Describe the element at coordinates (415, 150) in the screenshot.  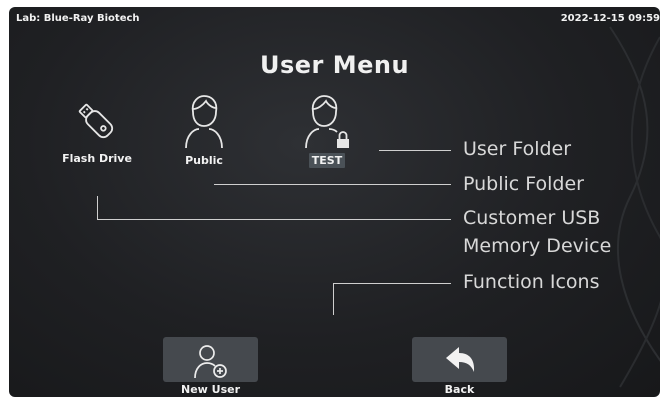
I see `callout-line-user-folder` at that location.